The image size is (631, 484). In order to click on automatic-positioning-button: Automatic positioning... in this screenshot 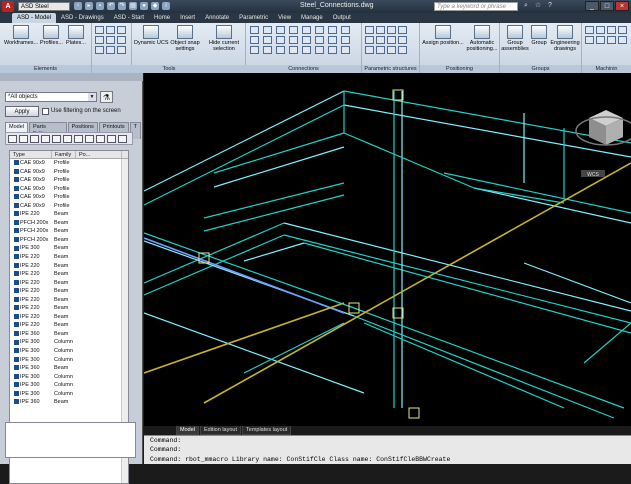, I will do `click(482, 38)`.